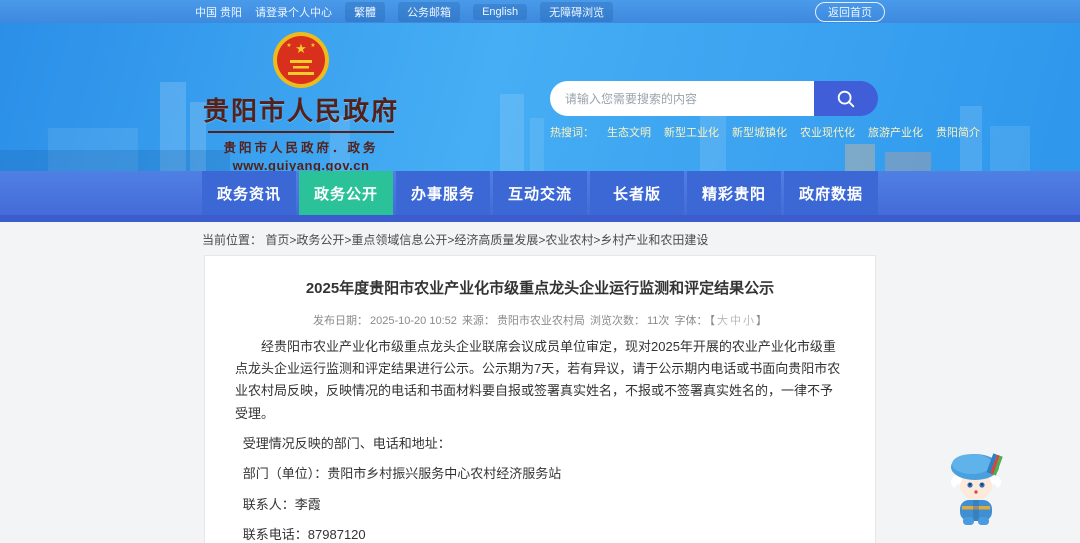 This screenshot has width=1080, height=543. Describe the element at coordinates (486, 240) in the screenshot. I see `breadcrumb-path: 首页>政务公开>重点领域信息公开>经济高质量发展>农业农村>乡村产业和农田建设` at that location.